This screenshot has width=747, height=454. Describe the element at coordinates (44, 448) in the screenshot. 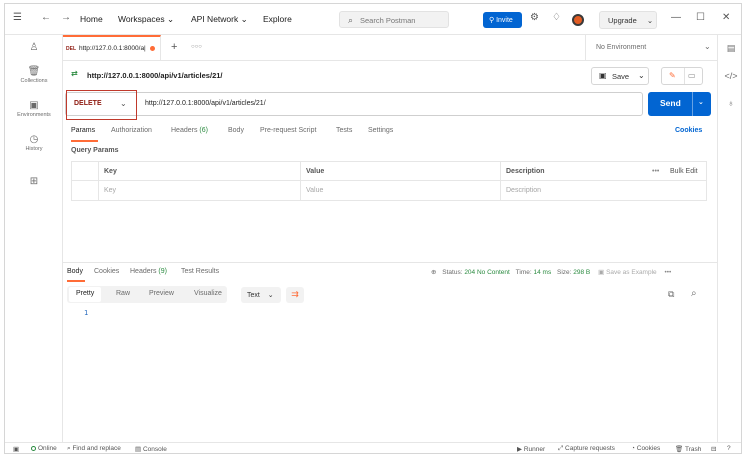

I see `online-status: Online` at that location.